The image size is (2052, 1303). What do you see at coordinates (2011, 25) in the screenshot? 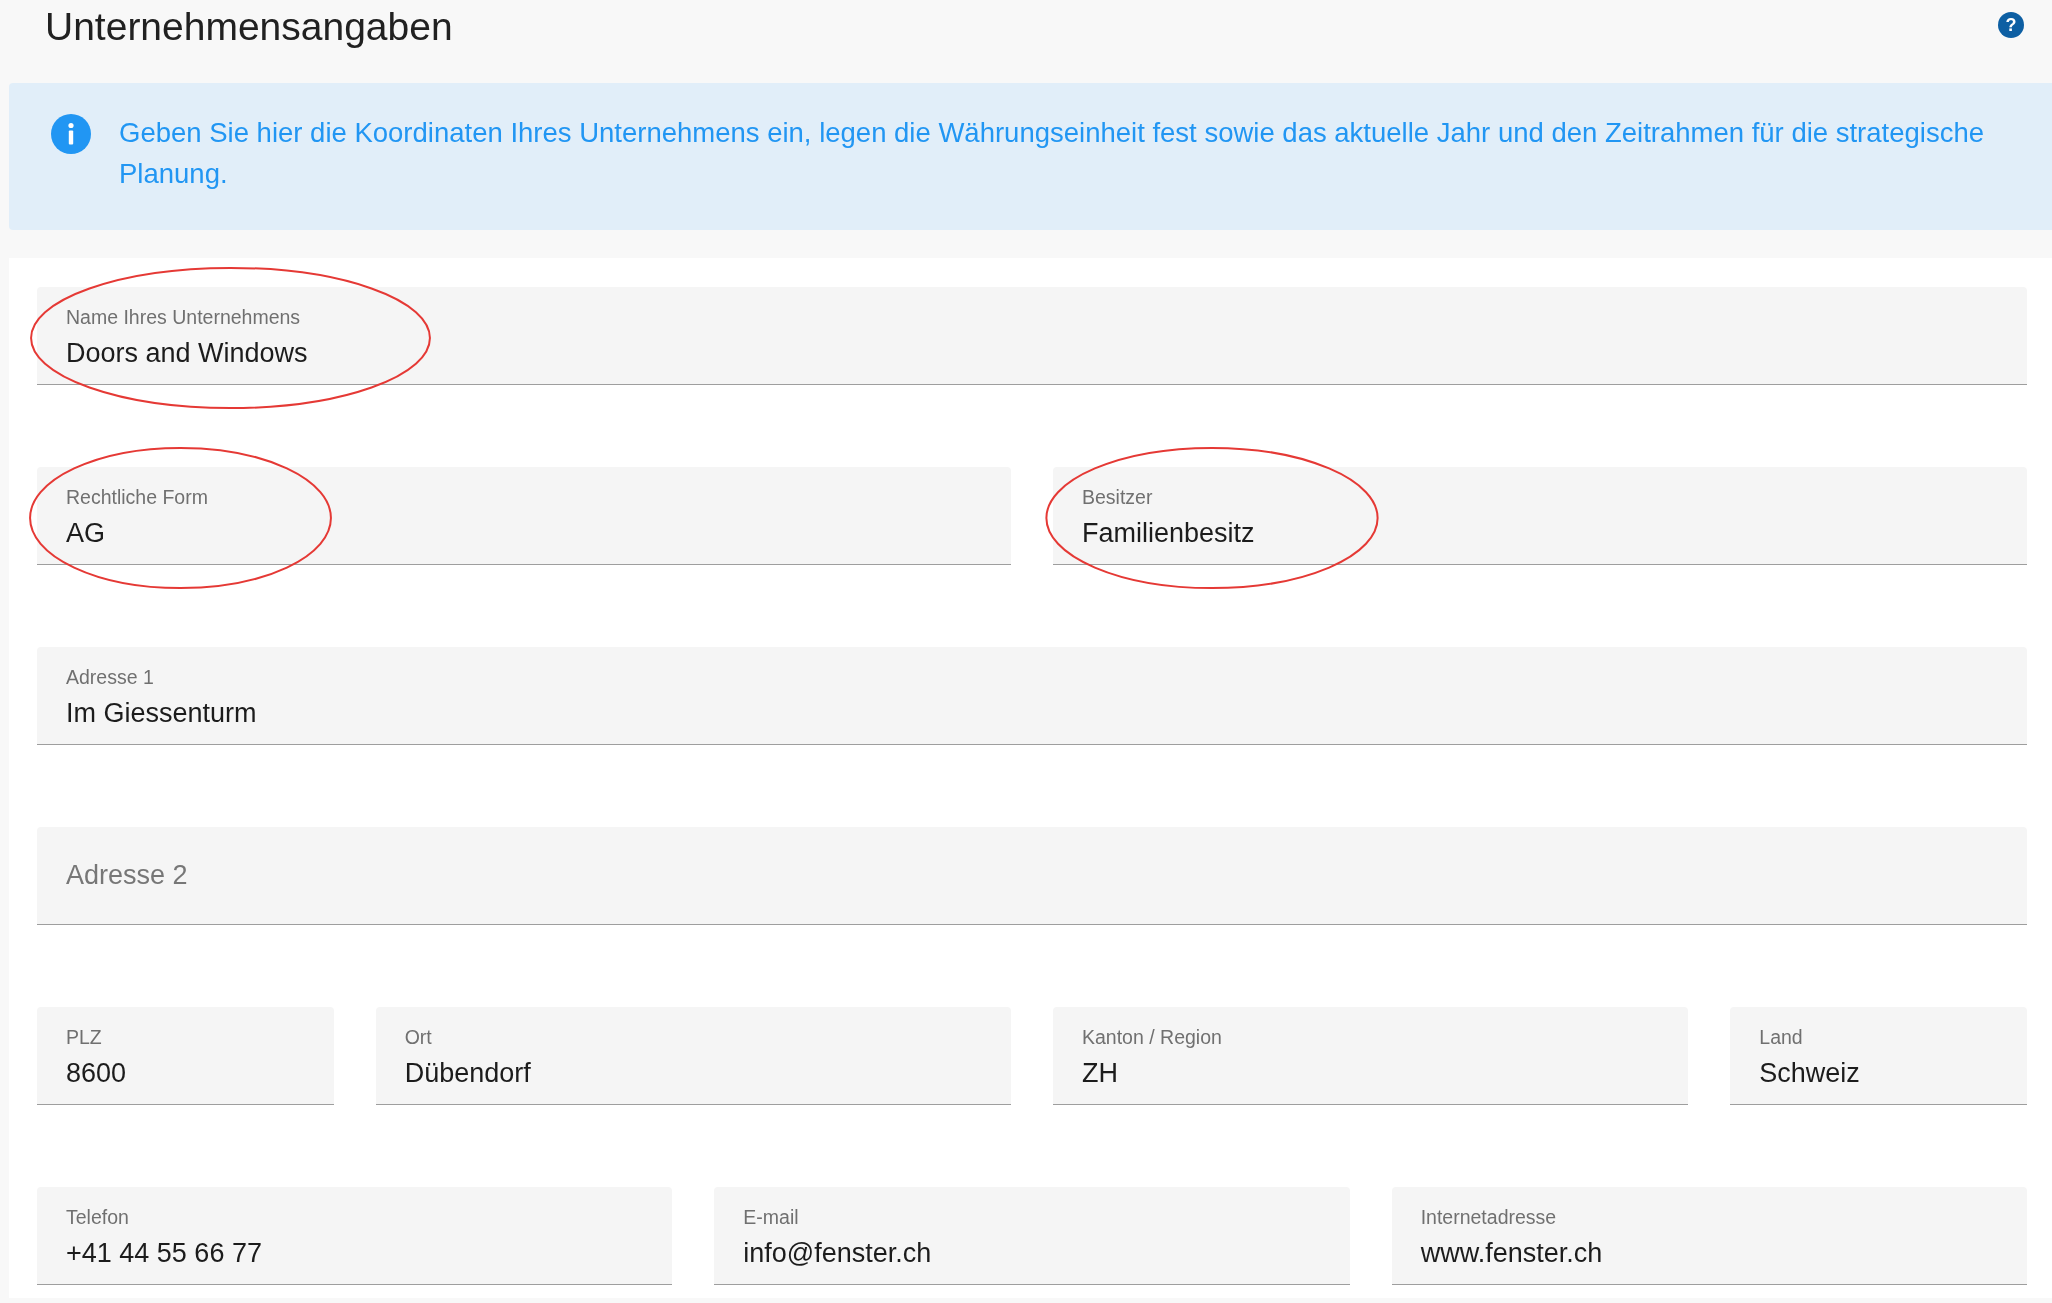
I see `help-button: ?` at bounding box center [2011, 25].